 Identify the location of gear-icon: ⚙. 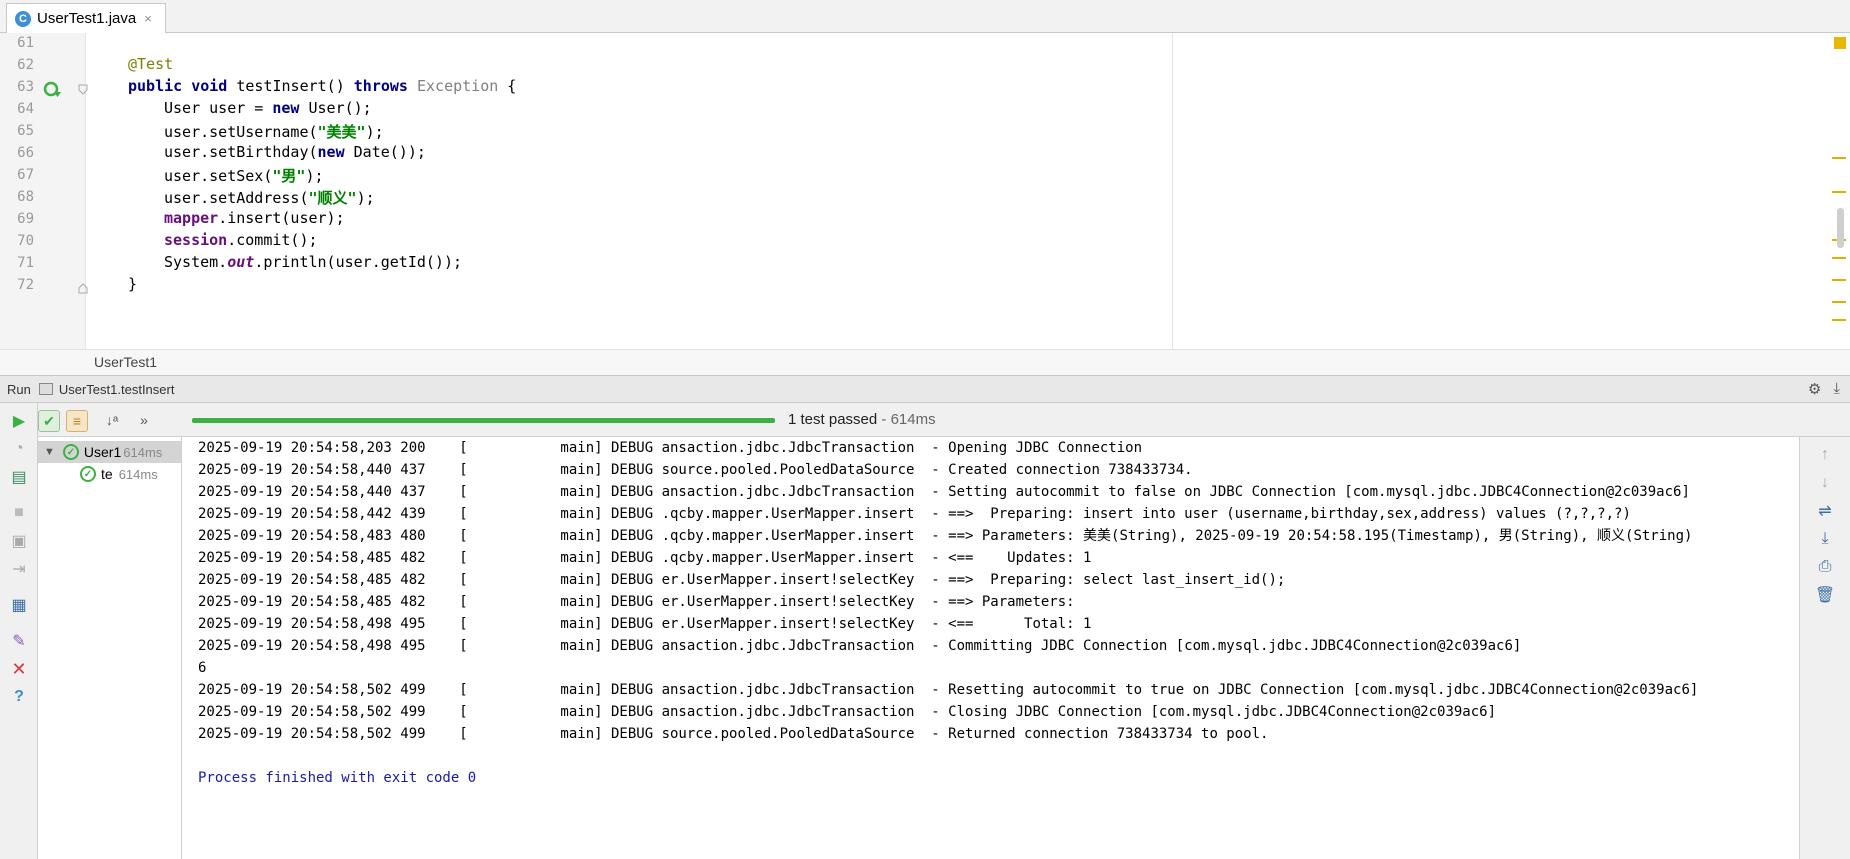
(1814, 389).